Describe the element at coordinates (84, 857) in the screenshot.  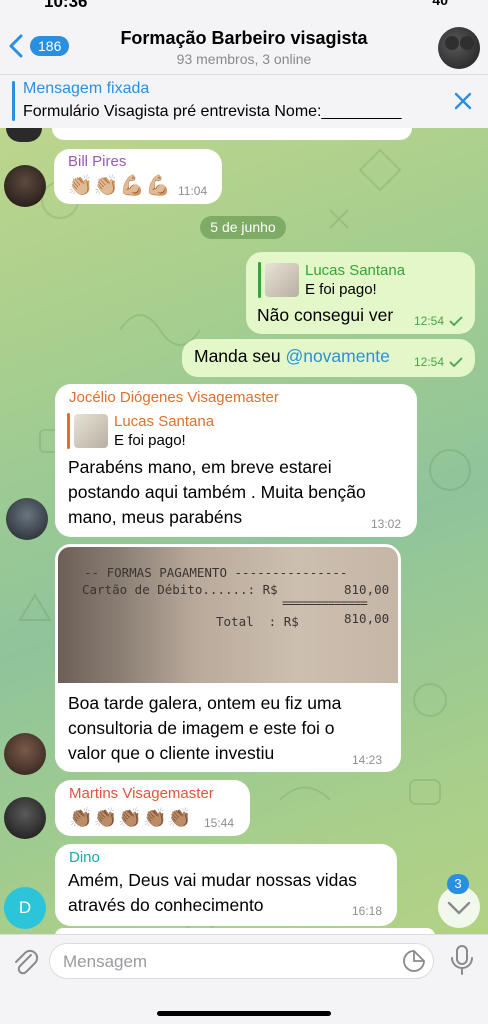
I see `sender-name: Dino` at that location.